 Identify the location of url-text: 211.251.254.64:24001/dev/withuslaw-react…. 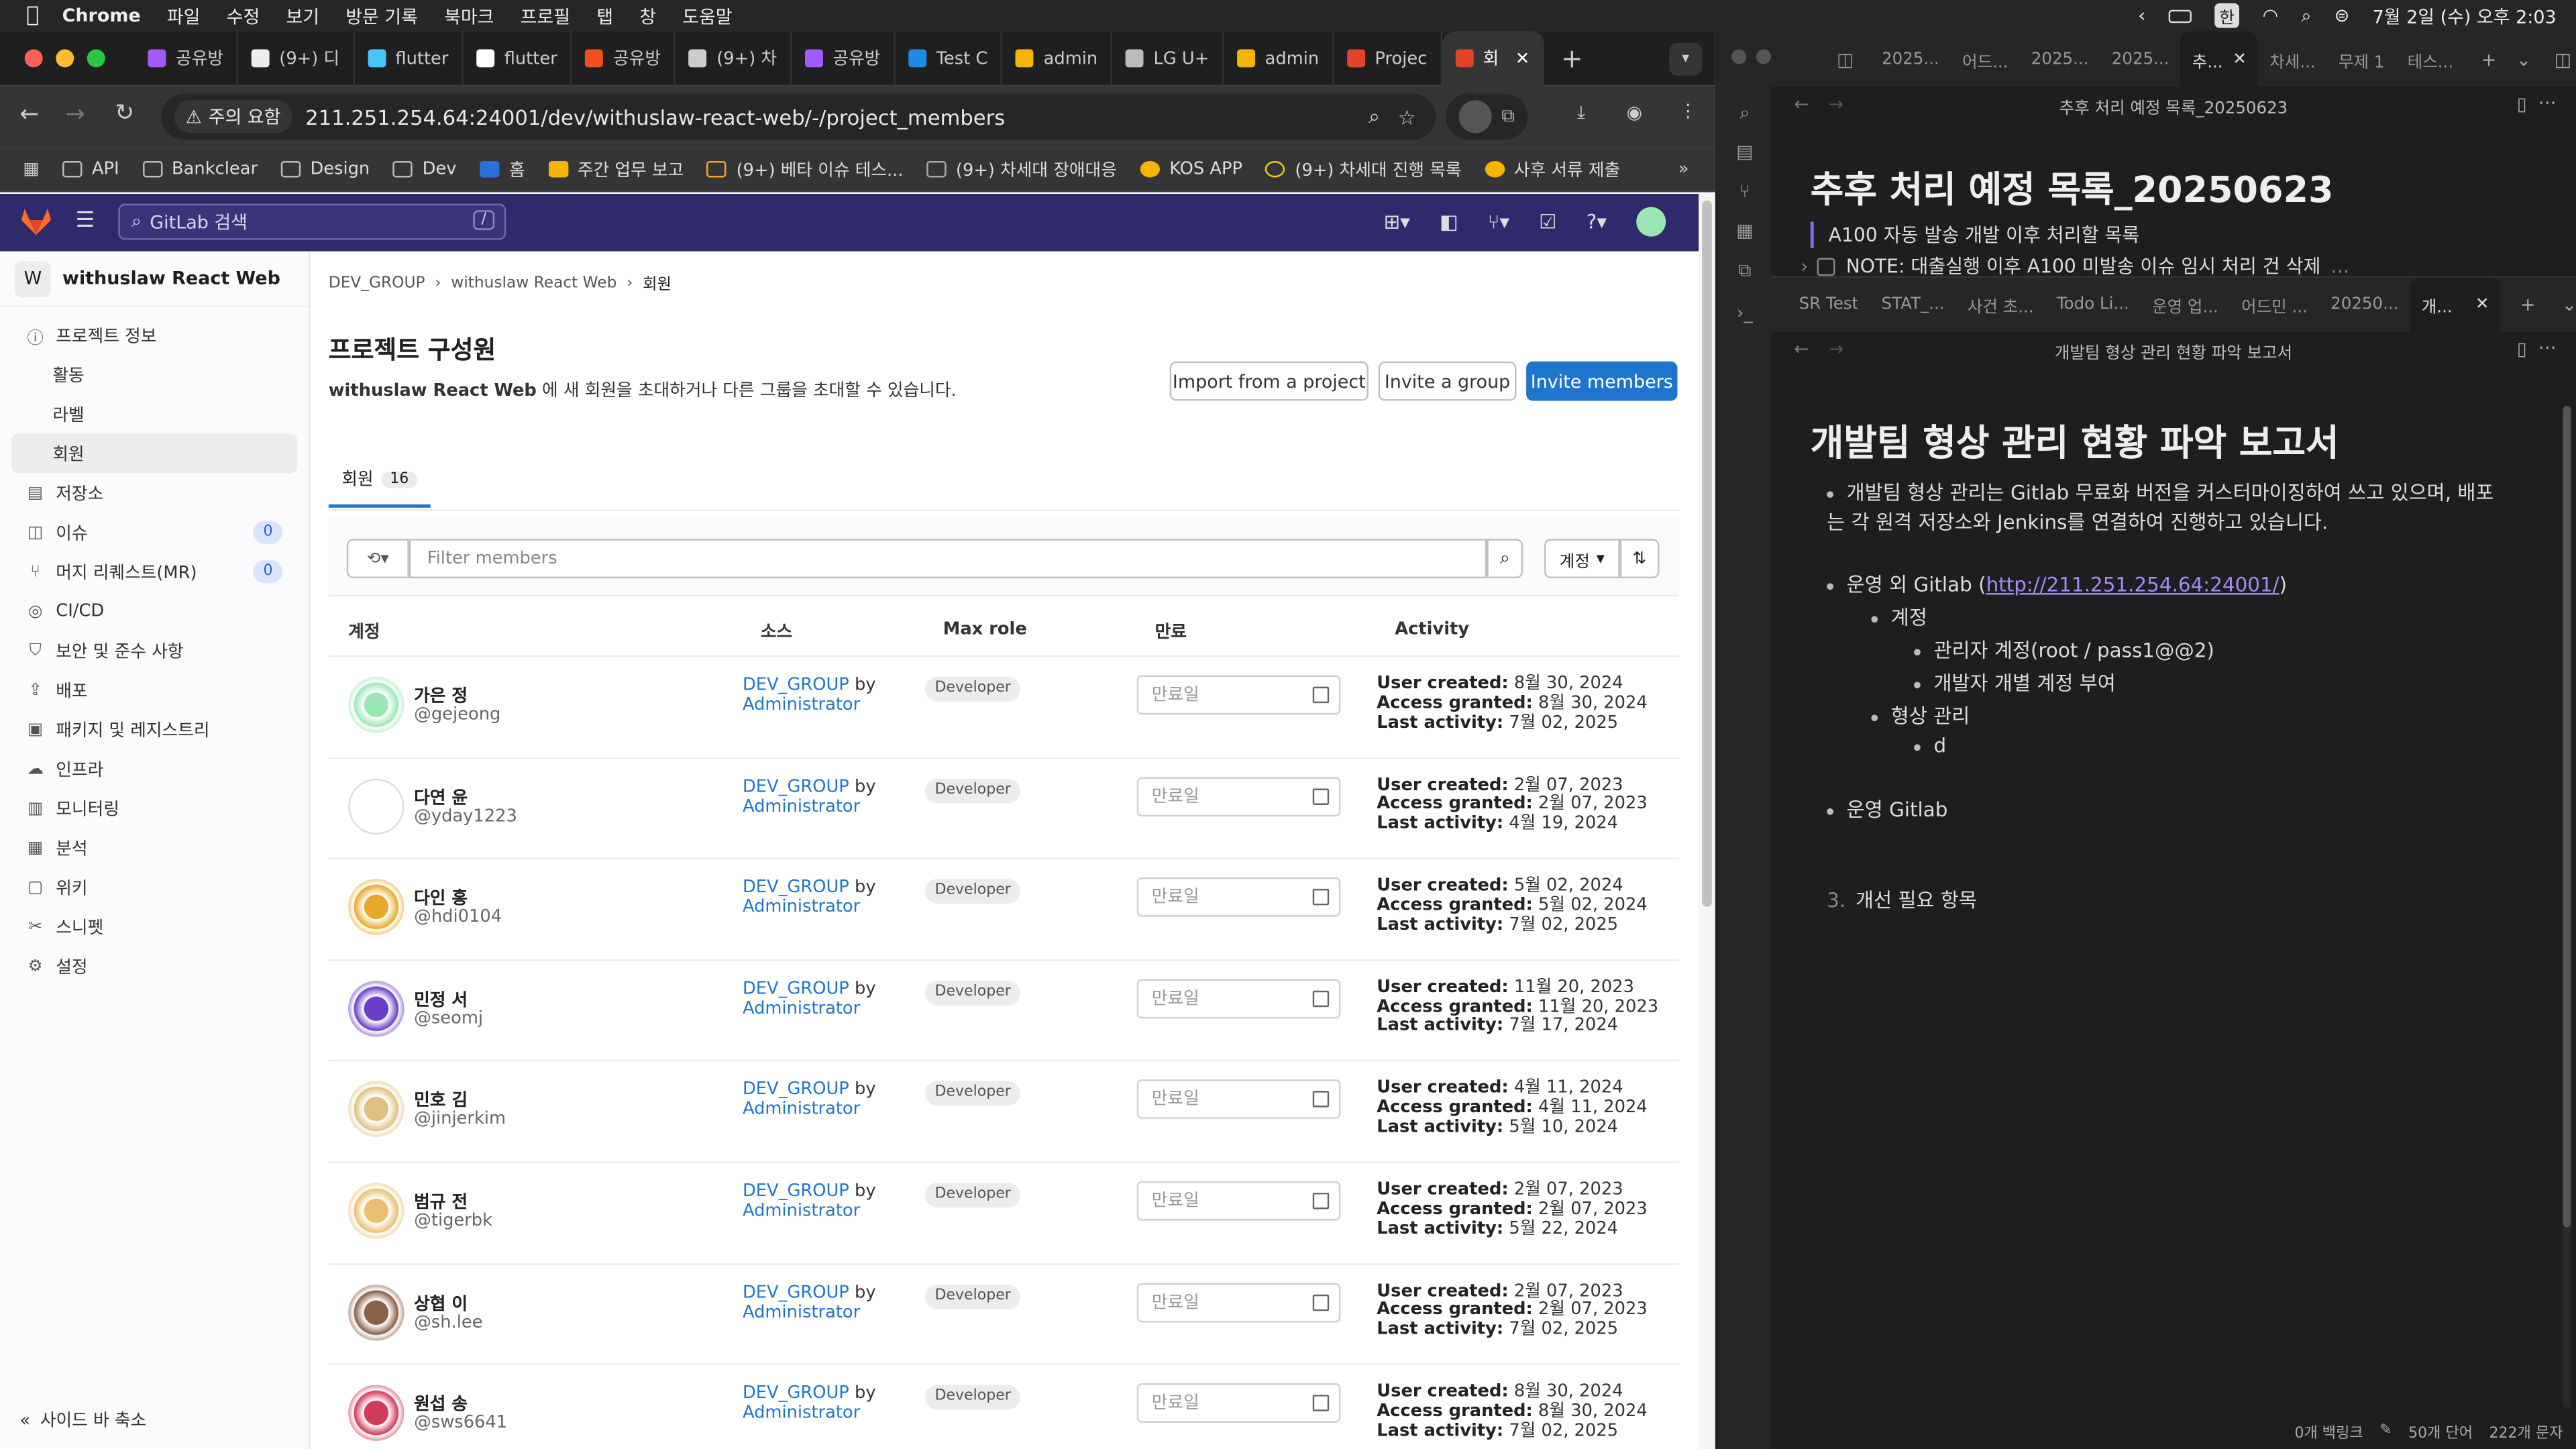
(655, 117).